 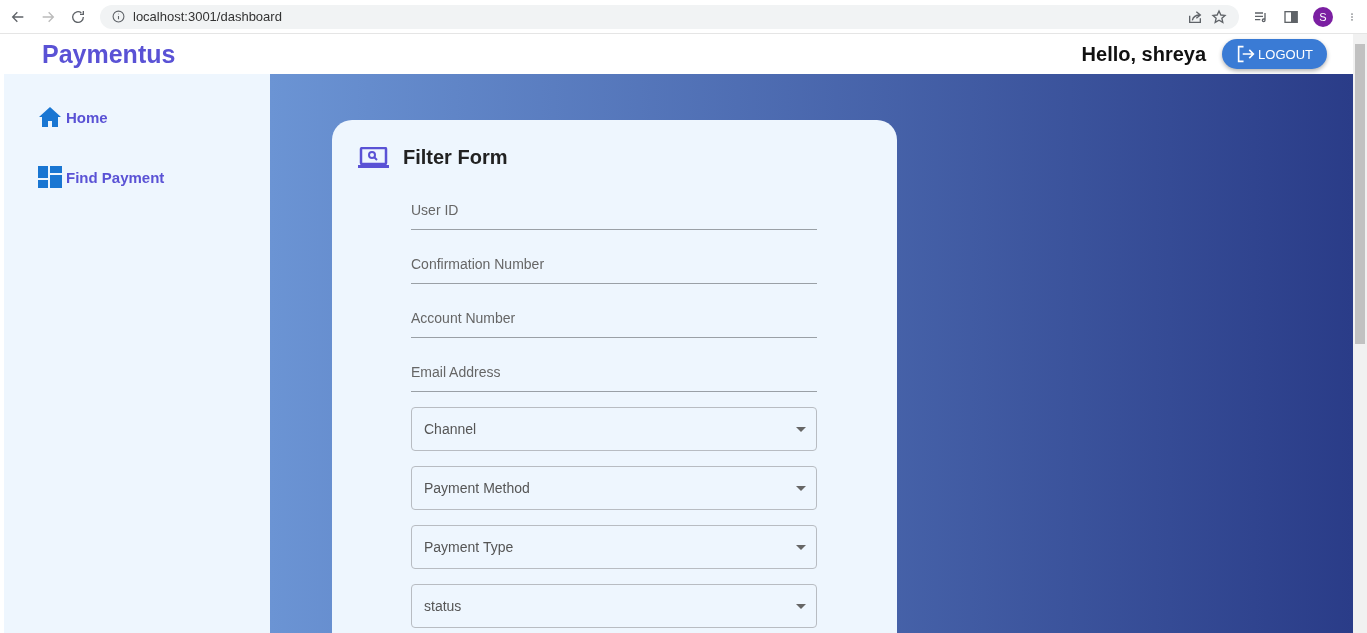 I want to click on reload-icon, so click(x=78, y=16).